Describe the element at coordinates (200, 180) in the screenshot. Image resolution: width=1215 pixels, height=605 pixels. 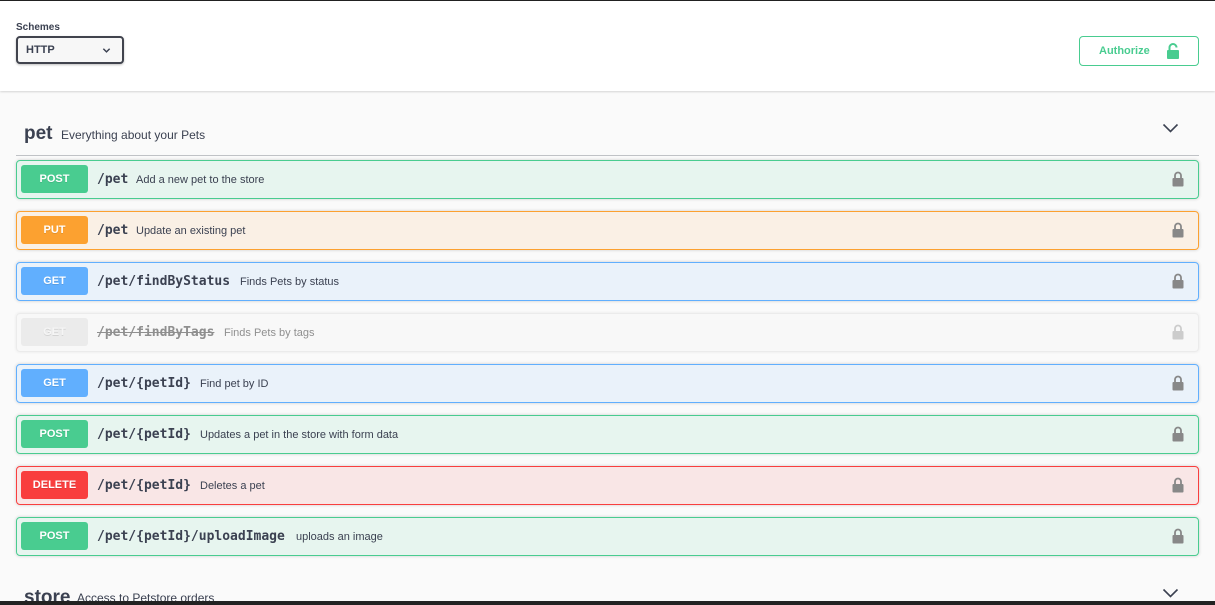
I see `operation-summary: Add a new pet to the store` at that location.